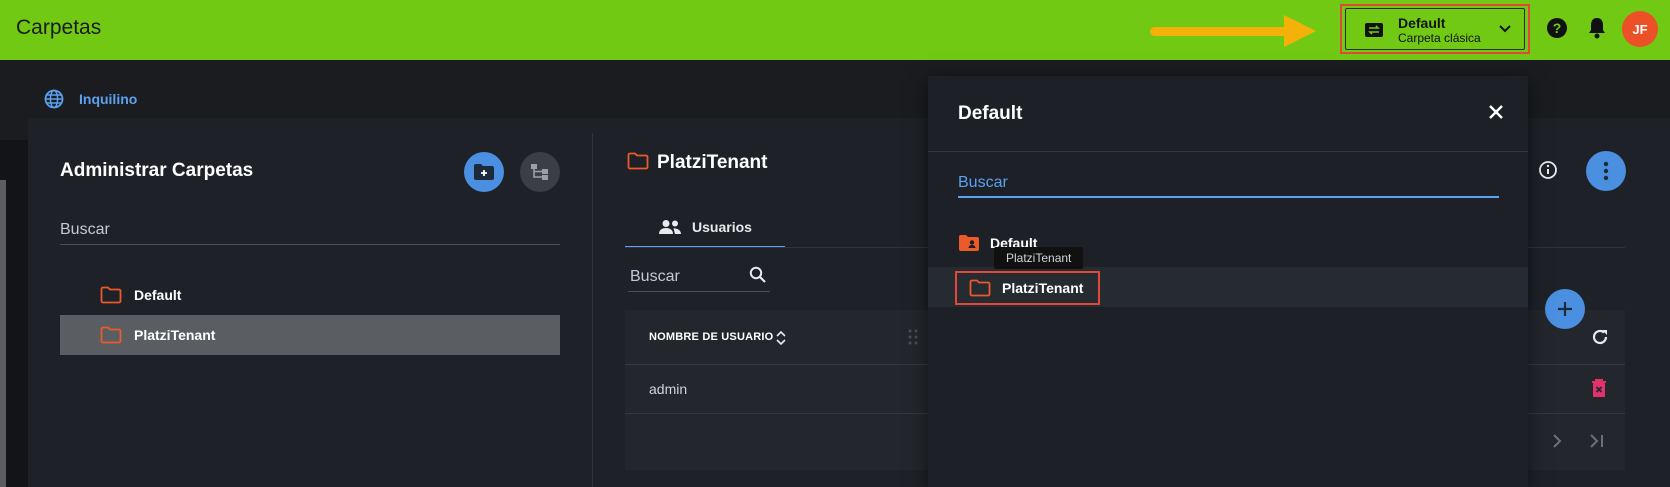 This screenshot has width=1670, height=487. What do you see at coordinates (1597, 441) in the screenshot?
I see `last-page-icon` at bounding box center [1597, 441].